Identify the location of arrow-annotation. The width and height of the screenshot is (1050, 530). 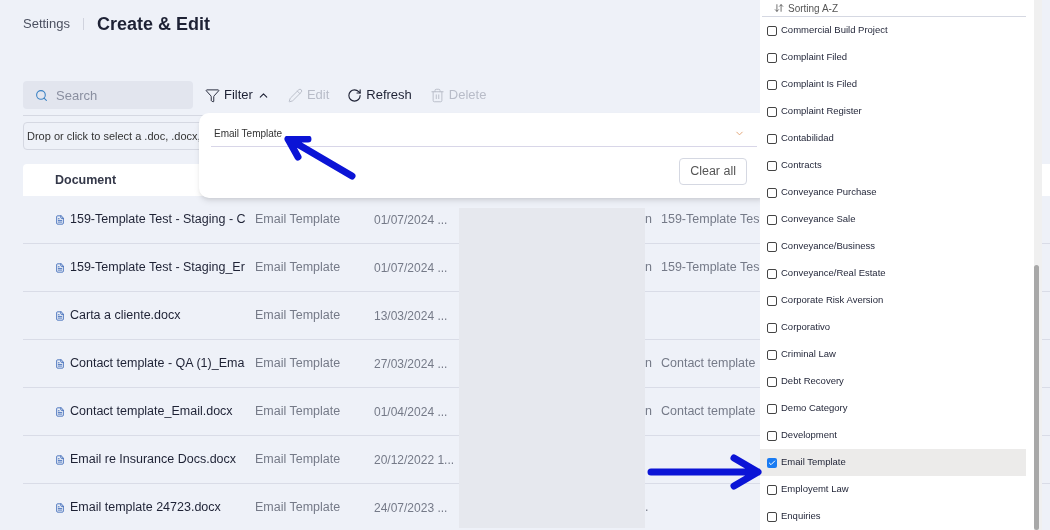
(320, 159).